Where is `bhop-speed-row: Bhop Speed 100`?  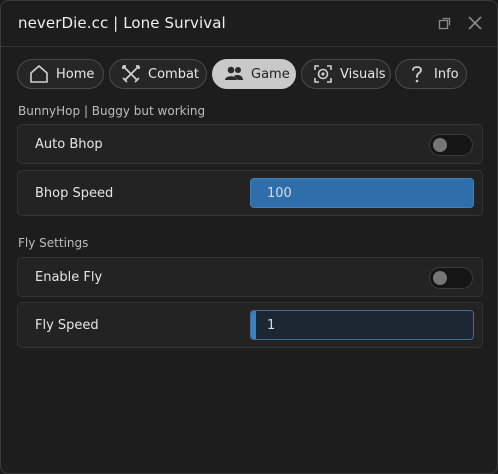 bhop-speed-row: Bhop Speed 100 is located at coordinates (250, 193).